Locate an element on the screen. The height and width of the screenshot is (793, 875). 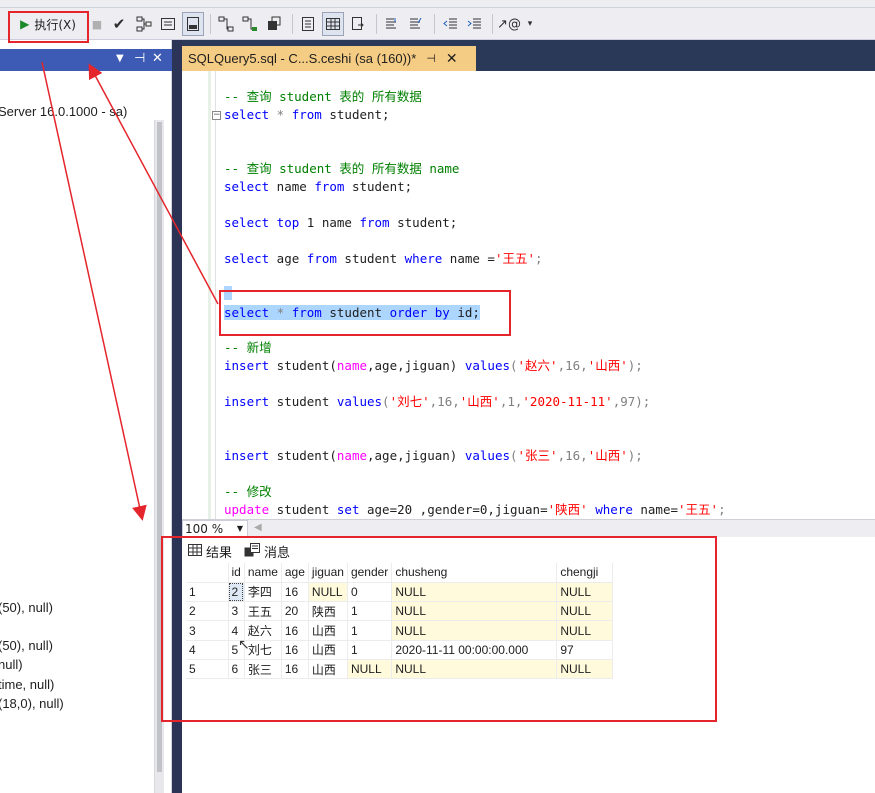
grid-cell: 97 is located at coordinates (585, 650).